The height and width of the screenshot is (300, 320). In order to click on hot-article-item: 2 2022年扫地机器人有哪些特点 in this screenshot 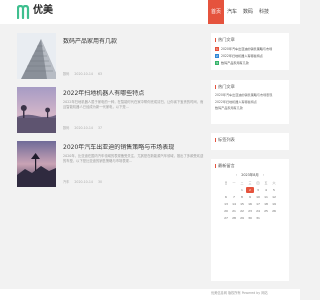, I will do `click(250, 55)`.